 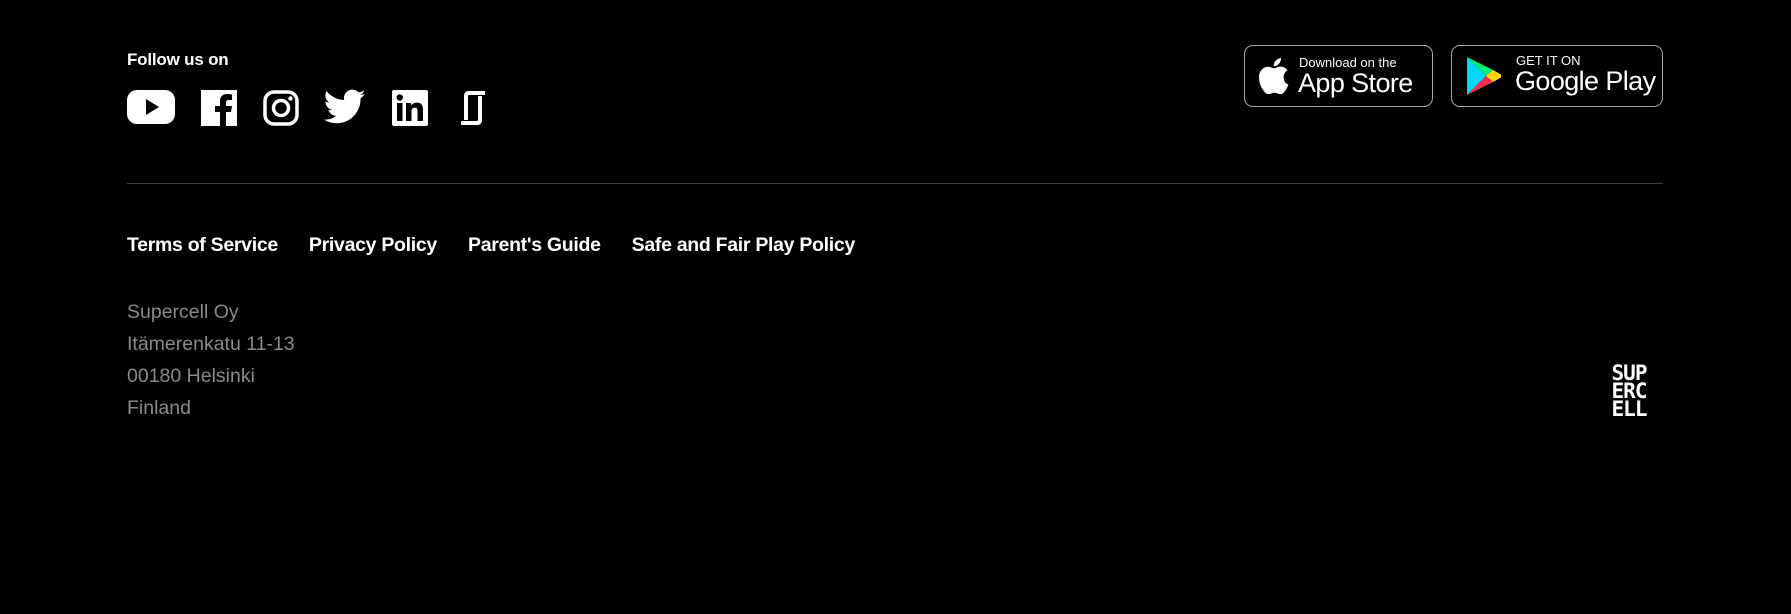 What do you see at coordinates (1629, 392) in the screenshot?
I see `supercell-logo: SUP ERC ELL` at bounding box center [1629, 392].